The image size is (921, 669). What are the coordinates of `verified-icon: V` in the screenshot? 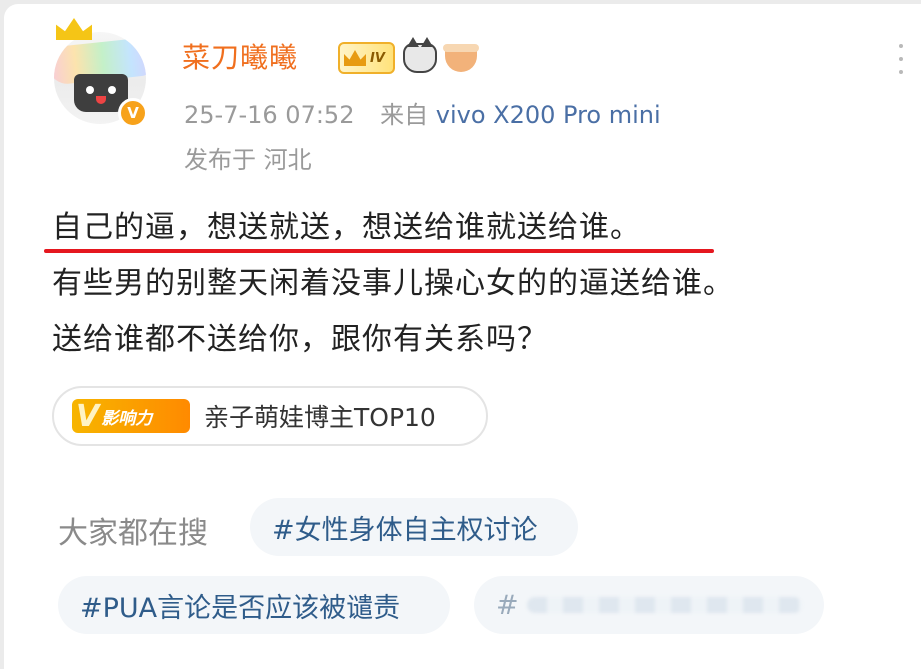 It's located at (133, 113).